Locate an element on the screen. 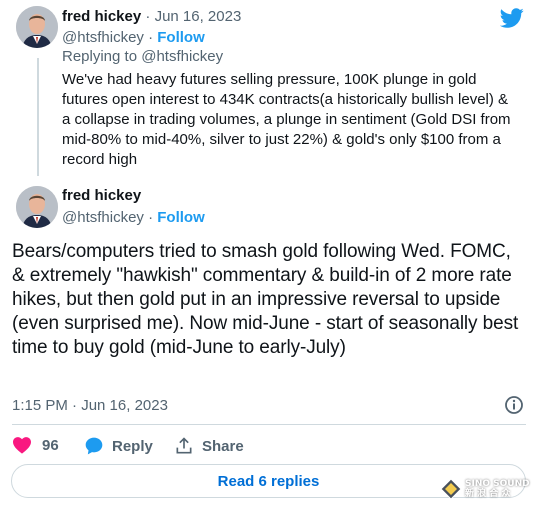  main-handle-row: @htsfhickey · Follow is located at coordinates (133, 217).